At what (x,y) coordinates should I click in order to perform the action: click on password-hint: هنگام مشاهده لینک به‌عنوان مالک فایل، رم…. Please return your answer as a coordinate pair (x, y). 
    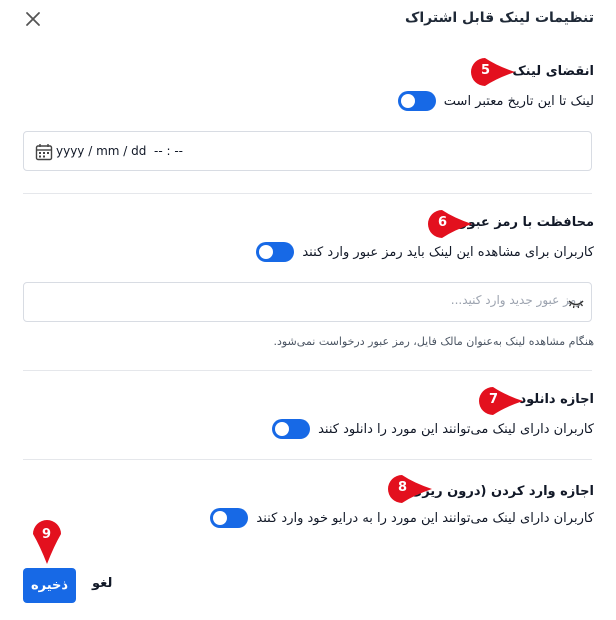
    Looking at the image, I should click on (433, 341).